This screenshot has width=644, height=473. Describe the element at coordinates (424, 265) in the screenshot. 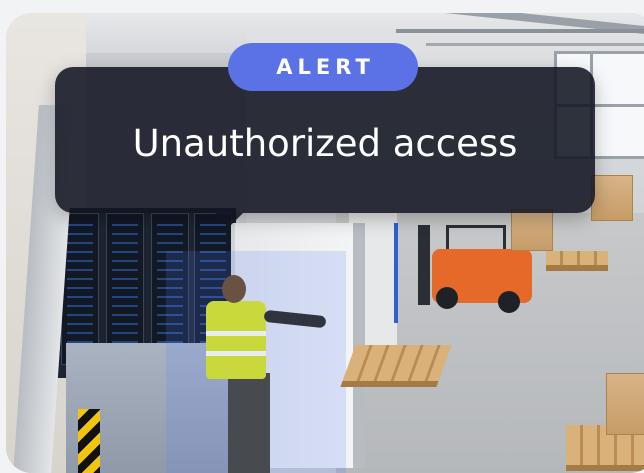

I see `forklift-mast` at that location.